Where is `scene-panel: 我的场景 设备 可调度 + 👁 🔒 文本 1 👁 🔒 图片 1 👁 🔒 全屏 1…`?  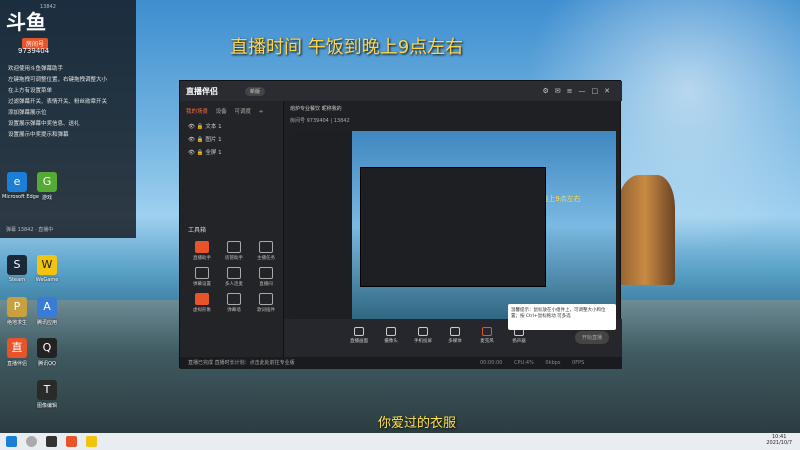 scene-panel: 我的场景 设备 可调度 + 👁 🔒 文本 1 👁 🔒 图片 1 👁 🔒 全屏 1… is located at coordinates (232, 229).